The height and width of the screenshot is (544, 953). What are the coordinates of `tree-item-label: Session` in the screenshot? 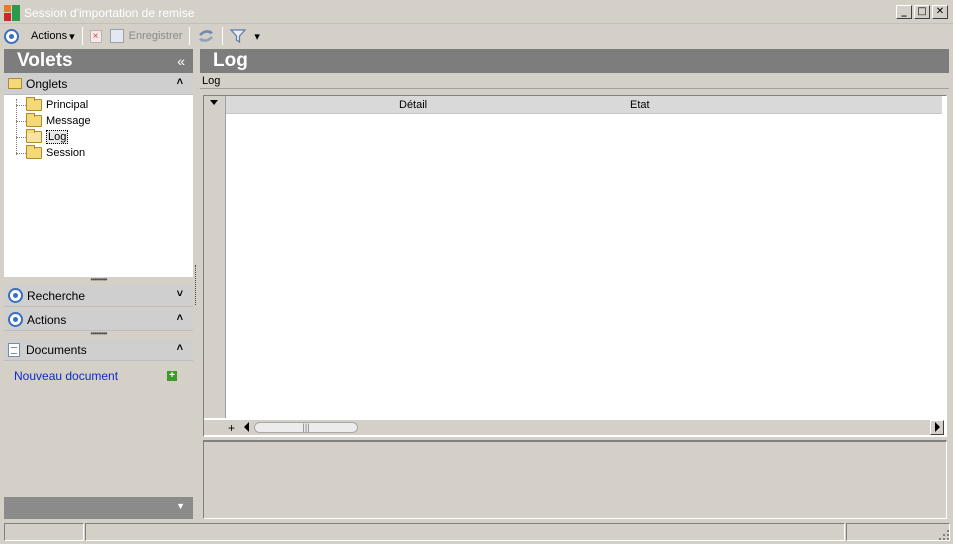 It's located at (66, 153).